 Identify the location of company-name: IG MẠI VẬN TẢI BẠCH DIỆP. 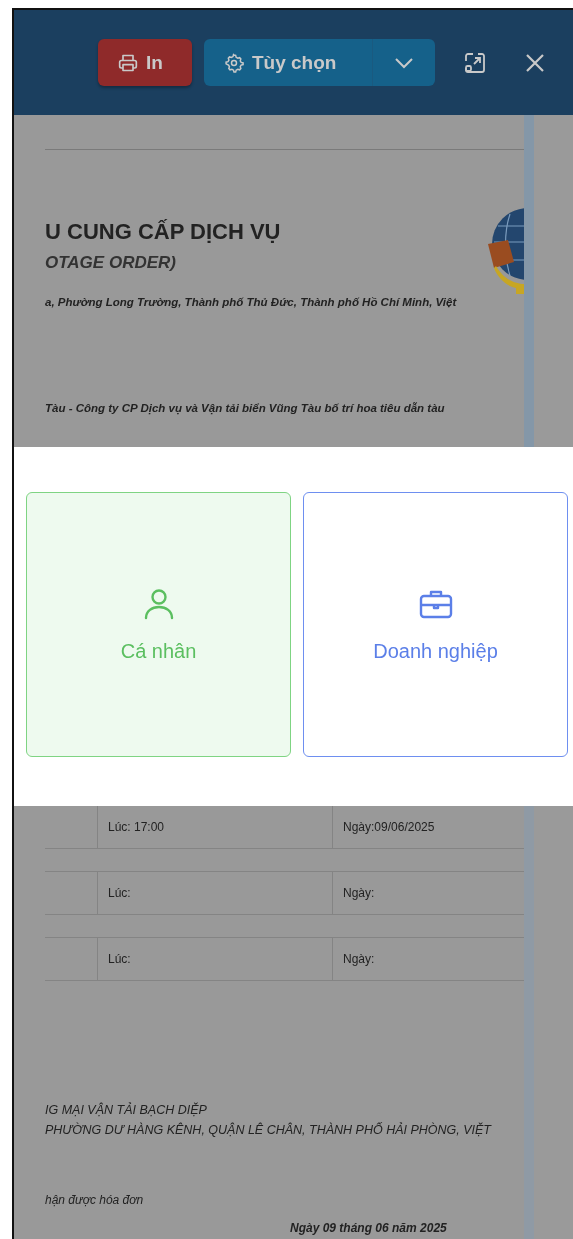
(126, 1110).